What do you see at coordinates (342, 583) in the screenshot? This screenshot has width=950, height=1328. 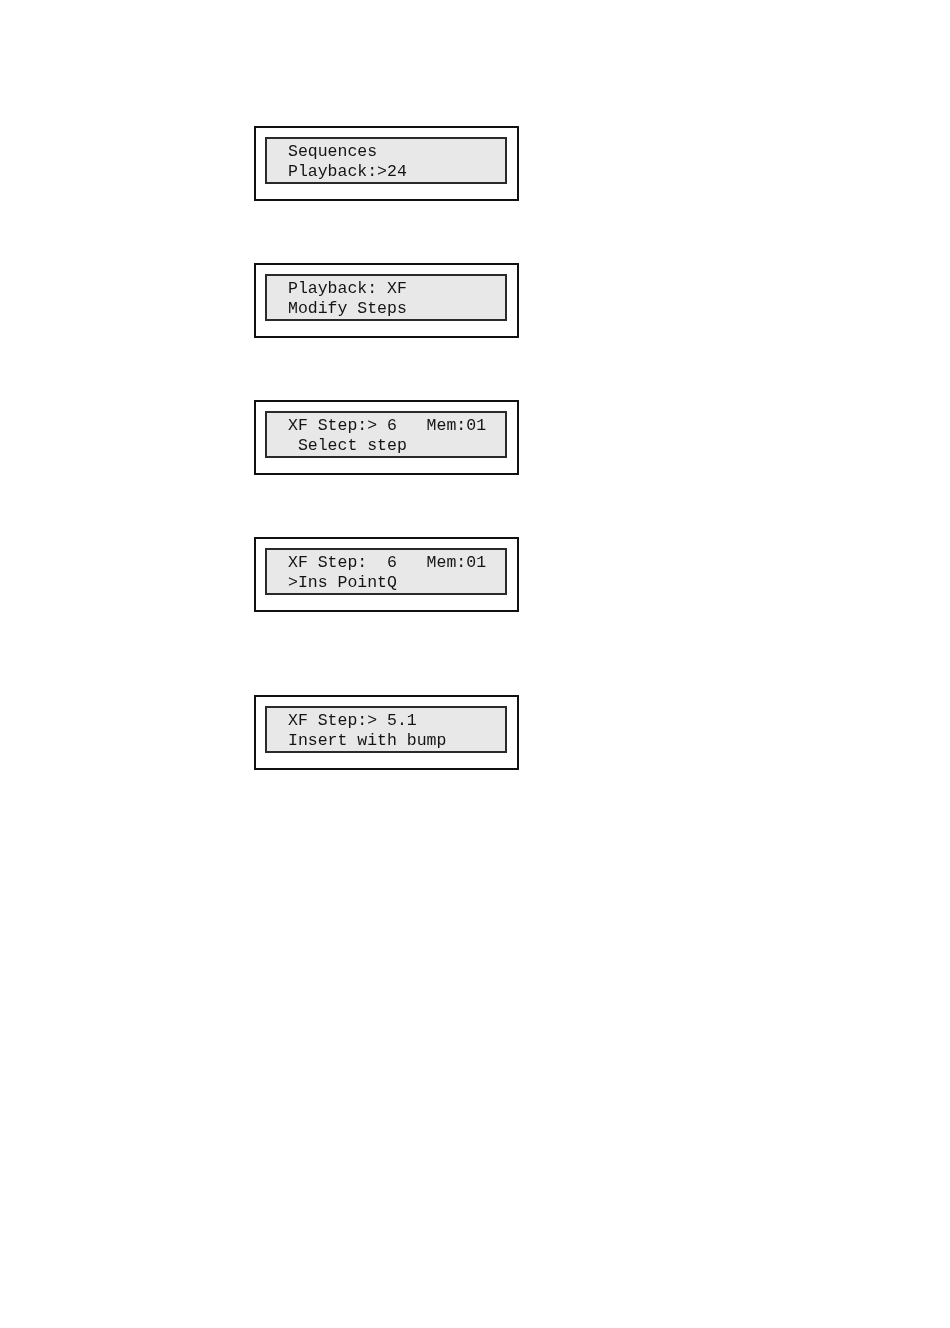 I see `lcd-text-line: >Ins PointQ` at bounding box center [342, 583].